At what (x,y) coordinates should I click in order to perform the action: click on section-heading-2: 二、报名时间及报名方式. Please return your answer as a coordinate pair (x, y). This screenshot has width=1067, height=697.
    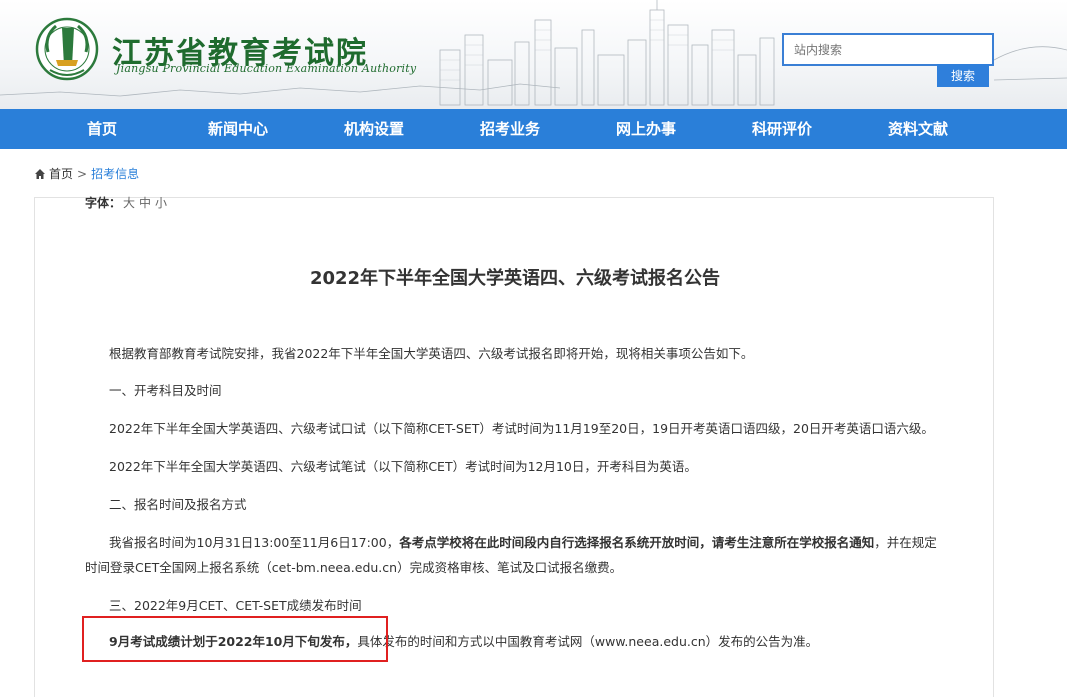
    Looking at the image, I should click on (178, 504).